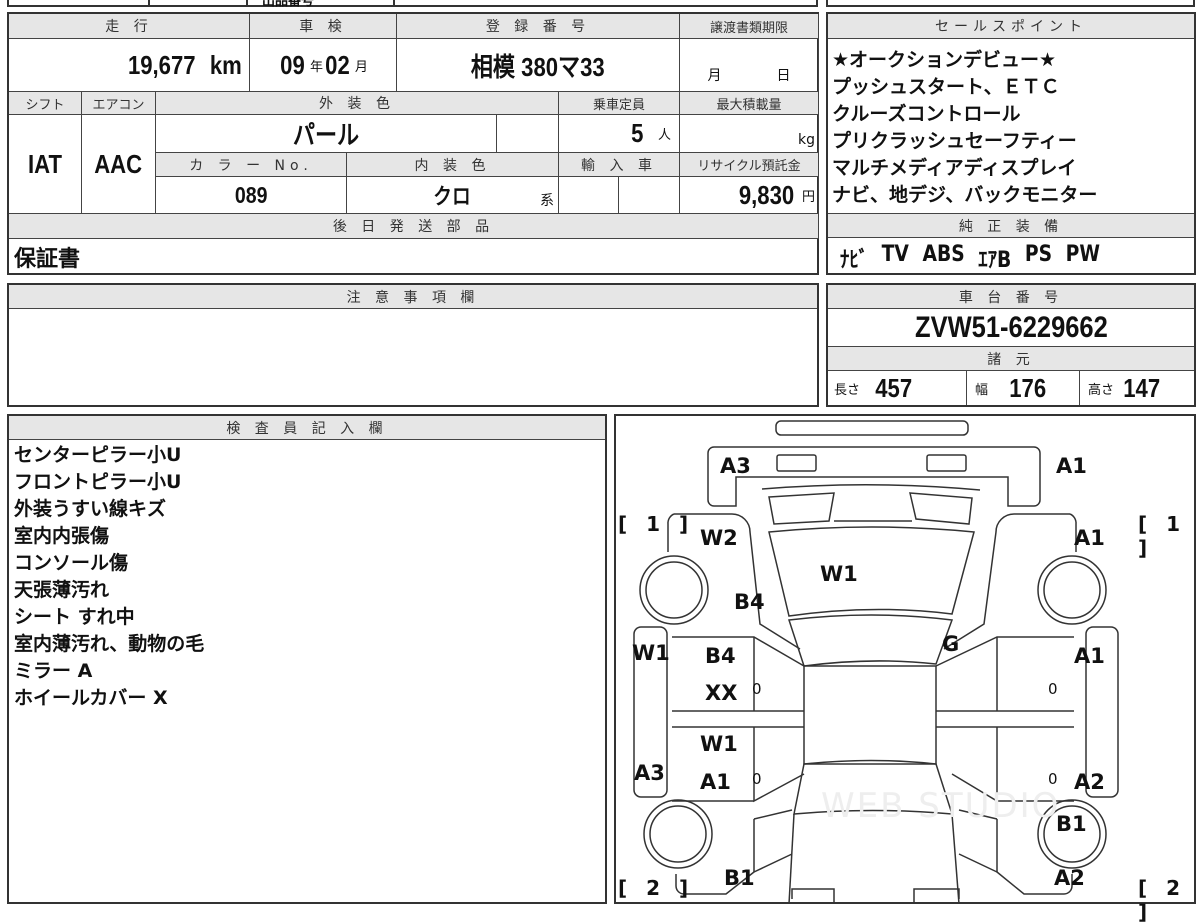 The width and height of the screenshot is (1200, 924). I want to click on top-strip: 出品番号, so click(600, 4).